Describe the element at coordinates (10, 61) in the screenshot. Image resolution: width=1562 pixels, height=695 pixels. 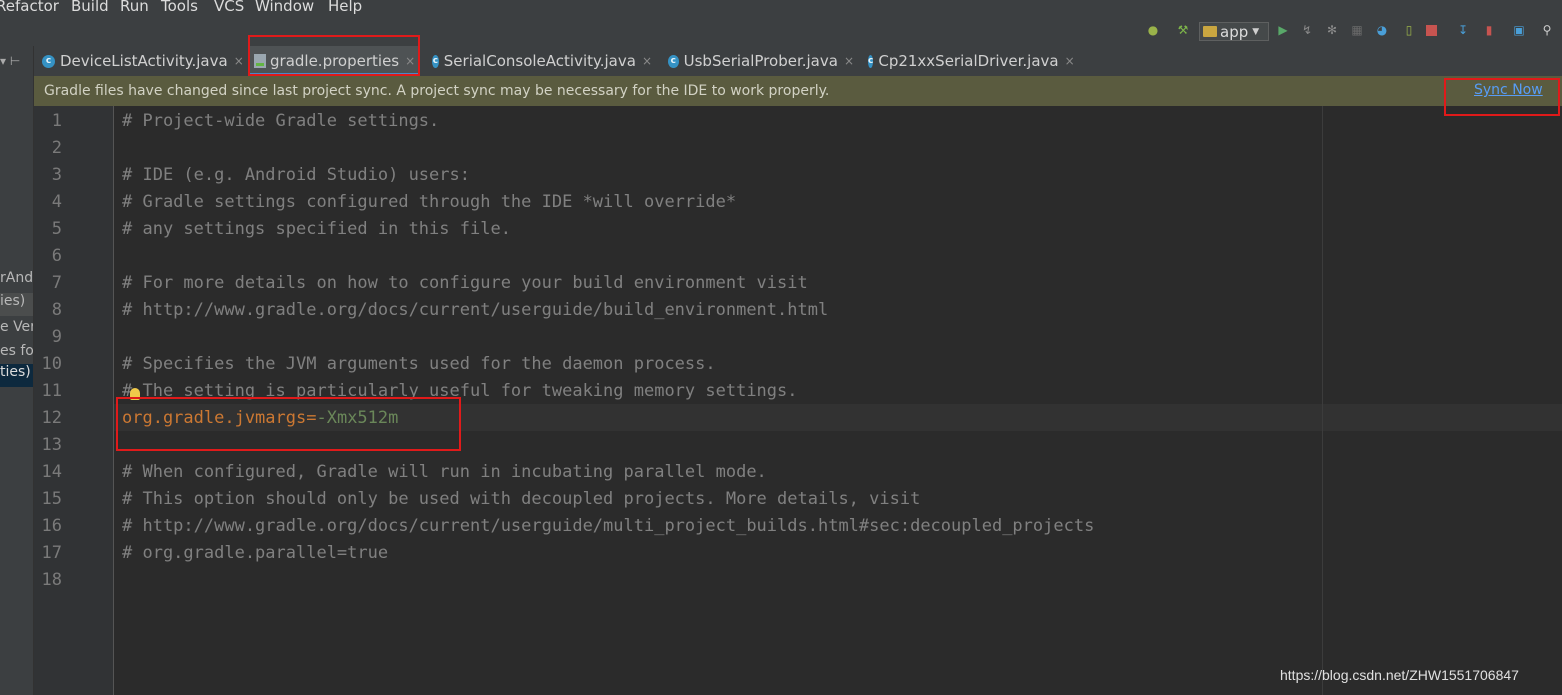
I see `panel-settings-icon: ▾ ⊢` at that location.